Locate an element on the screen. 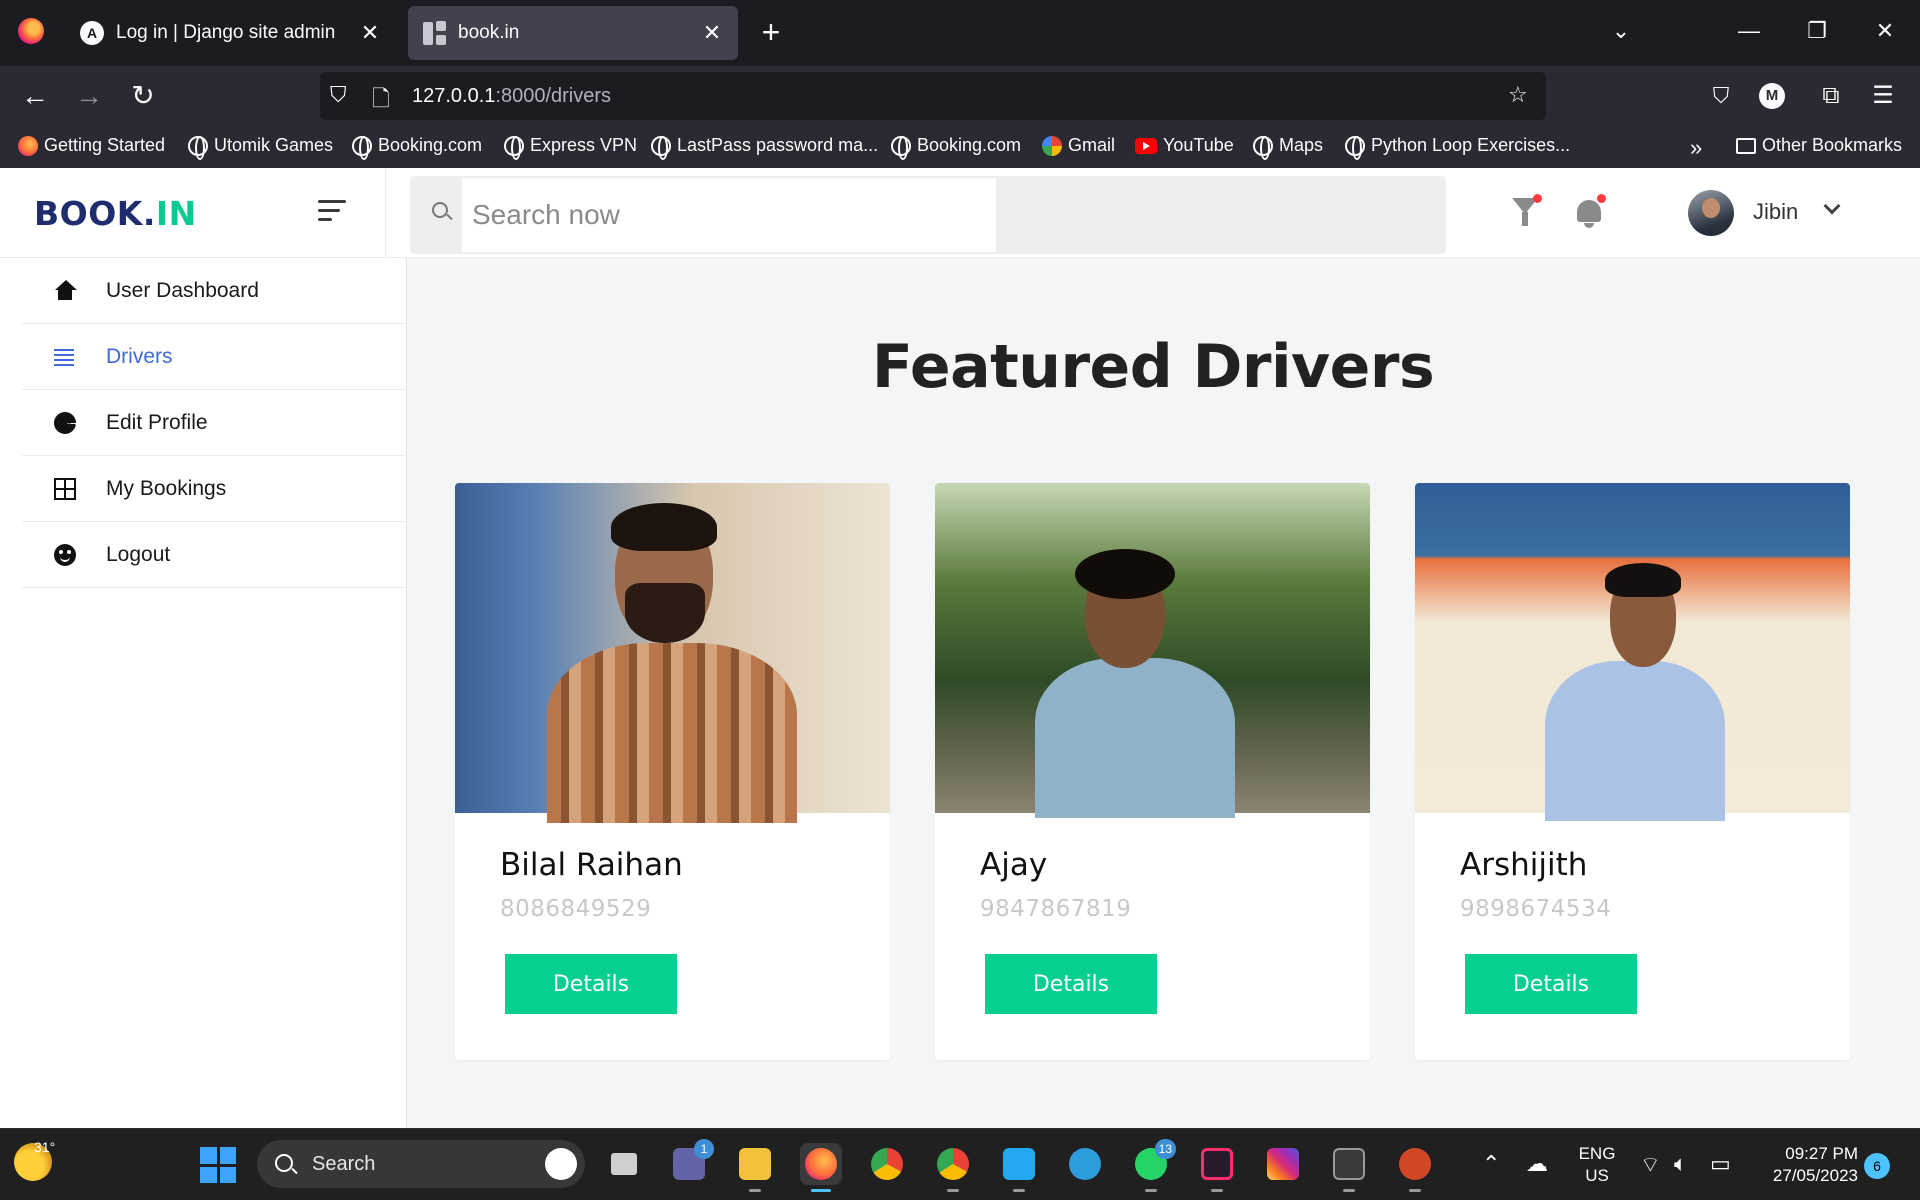  language-line-2: US is located at coordinates (1597, 1175).